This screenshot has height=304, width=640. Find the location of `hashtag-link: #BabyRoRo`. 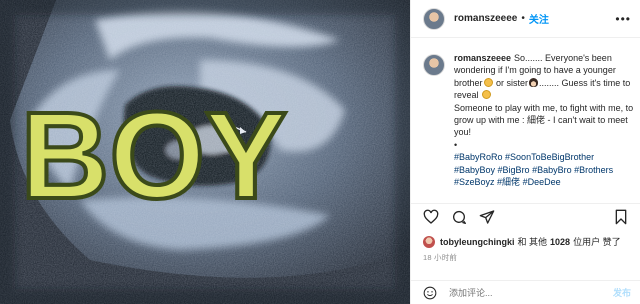

hashtag-link: #BabyRoRo is located at coordinates (478, 157).